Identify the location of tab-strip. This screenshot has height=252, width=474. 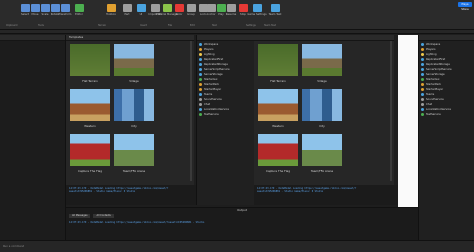
(237, 32).